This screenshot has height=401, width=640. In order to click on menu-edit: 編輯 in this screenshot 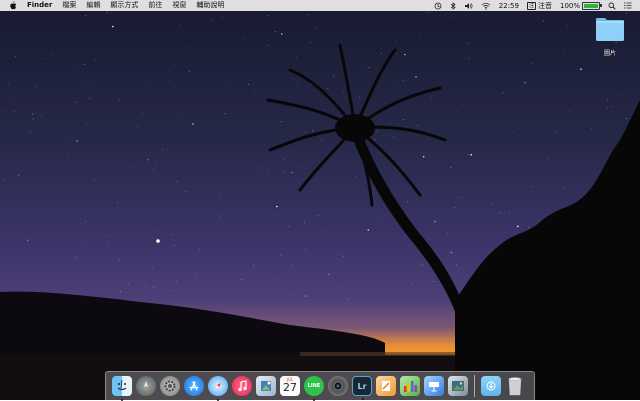, I will do `click(93, 5)`.